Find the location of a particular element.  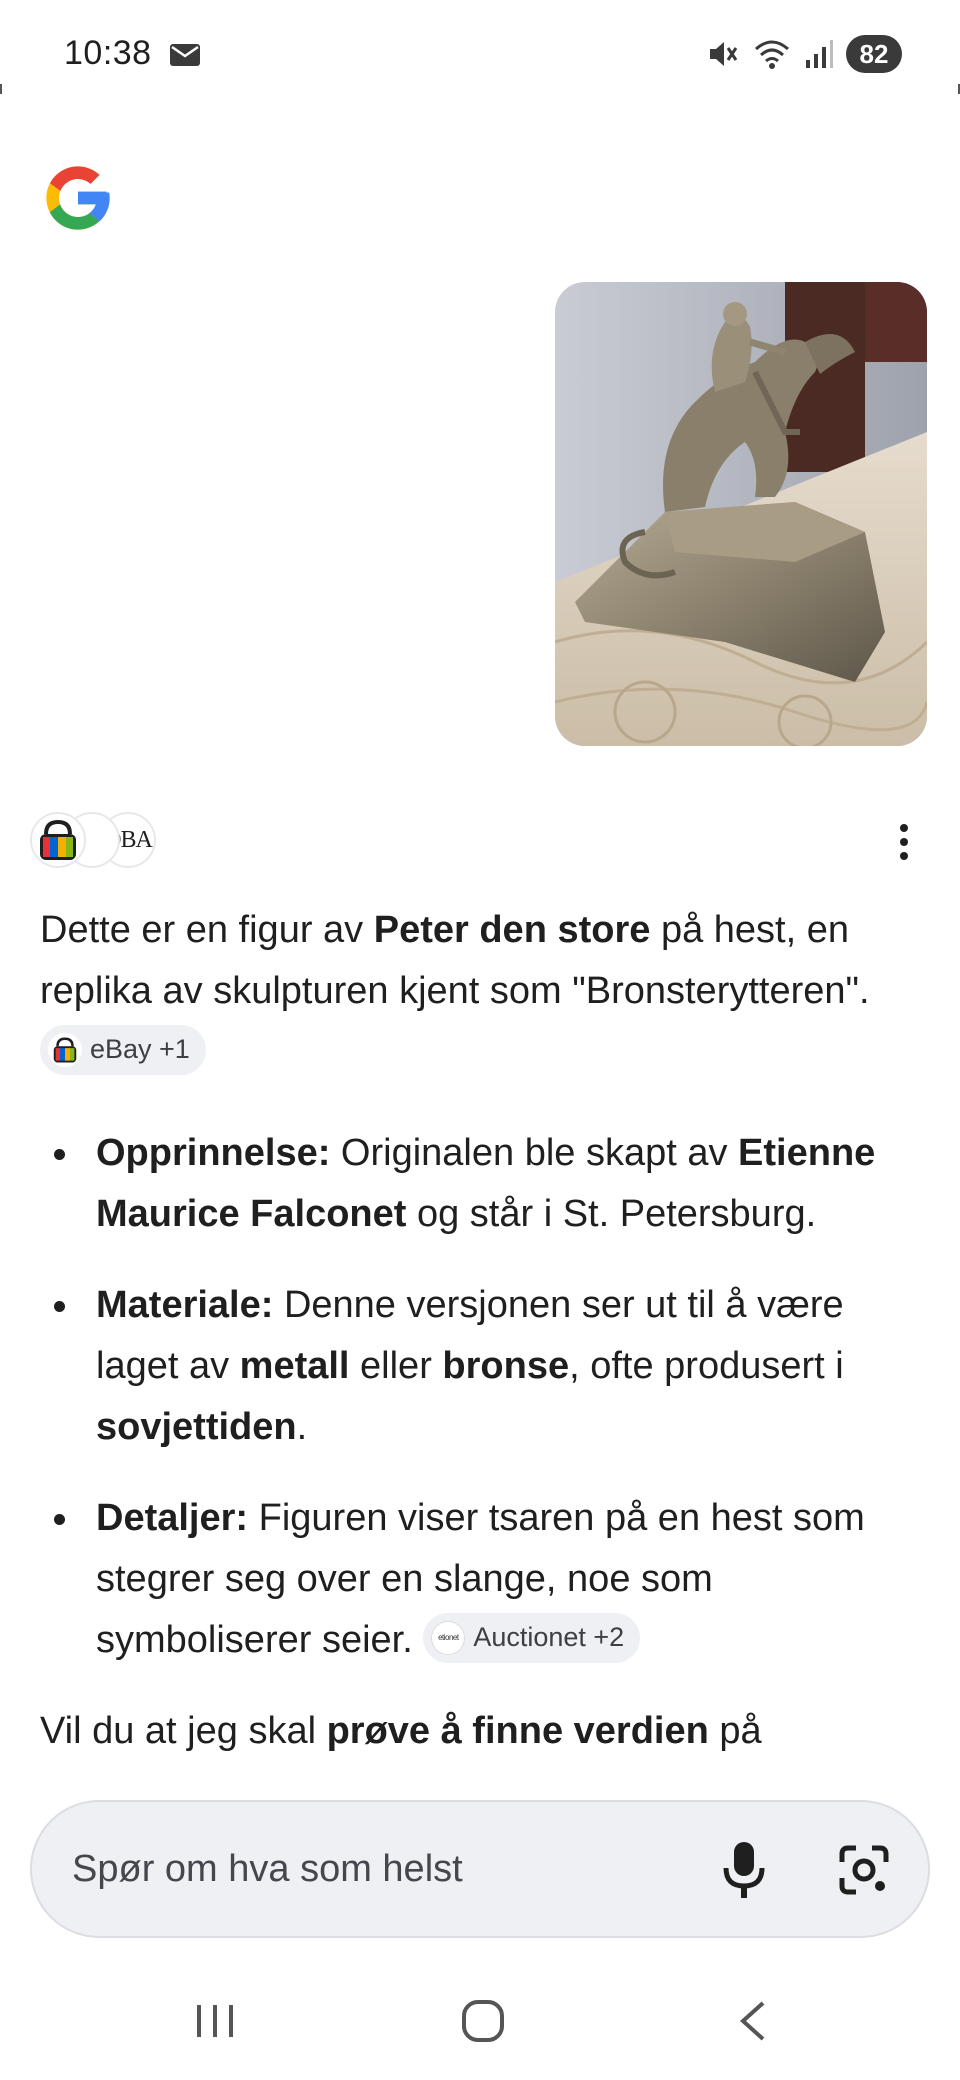

google-lens-icon is located at coordinates (864, 1870).